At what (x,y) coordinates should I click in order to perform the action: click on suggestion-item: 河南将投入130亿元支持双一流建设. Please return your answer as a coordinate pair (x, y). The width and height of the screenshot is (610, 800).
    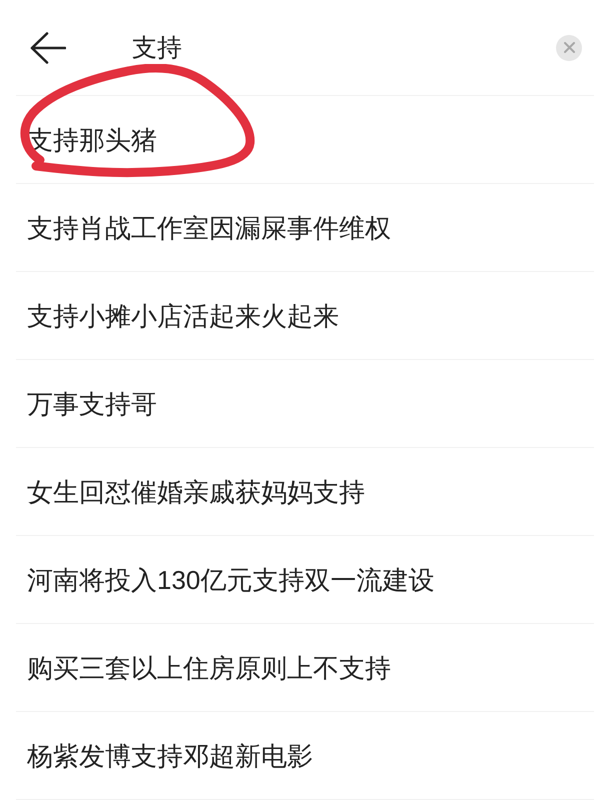
    Looking at the image, I should click on (230, 580).